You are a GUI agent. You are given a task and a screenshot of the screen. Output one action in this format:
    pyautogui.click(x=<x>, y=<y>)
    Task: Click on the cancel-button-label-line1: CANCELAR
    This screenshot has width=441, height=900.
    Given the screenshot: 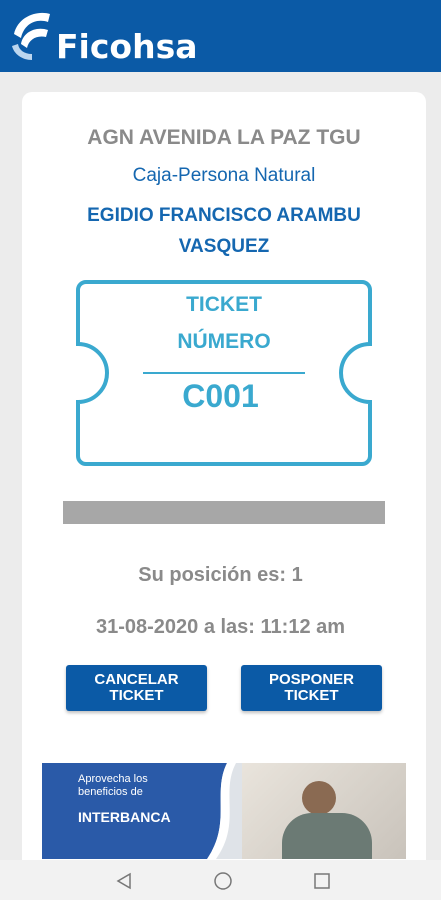 What is the action you would take?
    pyautogui.click(x=136, y=679)
    